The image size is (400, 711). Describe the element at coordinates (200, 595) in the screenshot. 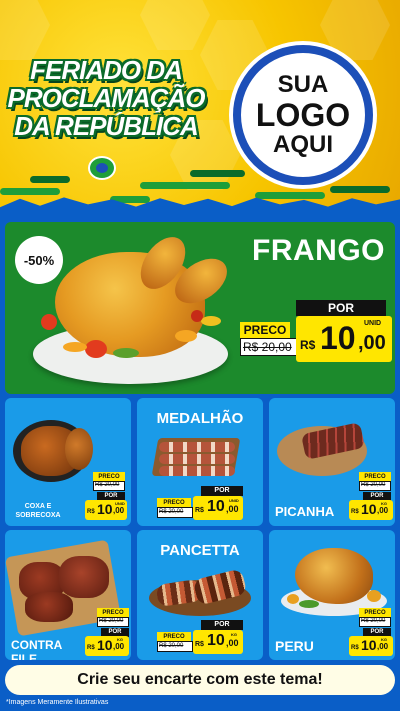

I see `product-card-pancetta: PANCETTA POR PRECO R$ 20,00 R$ 10 ,00 KG` at that location.